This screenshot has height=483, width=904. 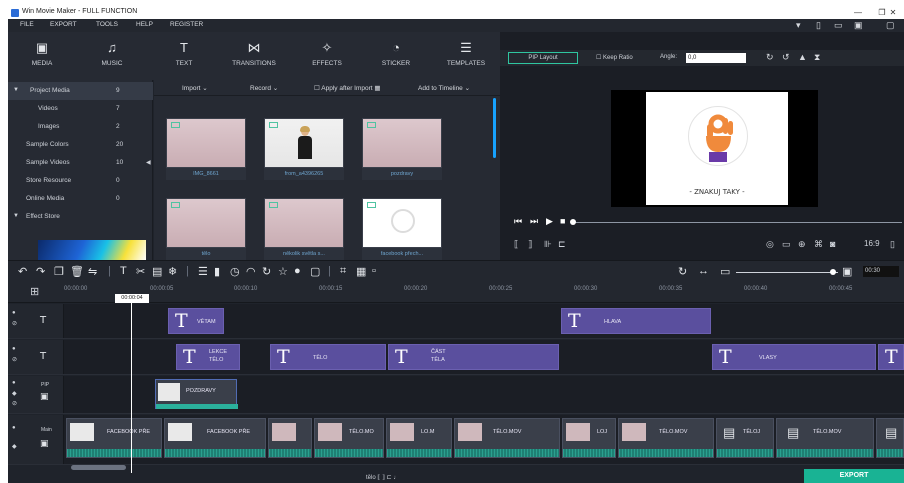 I want to click on grid-view-icon: ▦, so click(x=377, y=88).